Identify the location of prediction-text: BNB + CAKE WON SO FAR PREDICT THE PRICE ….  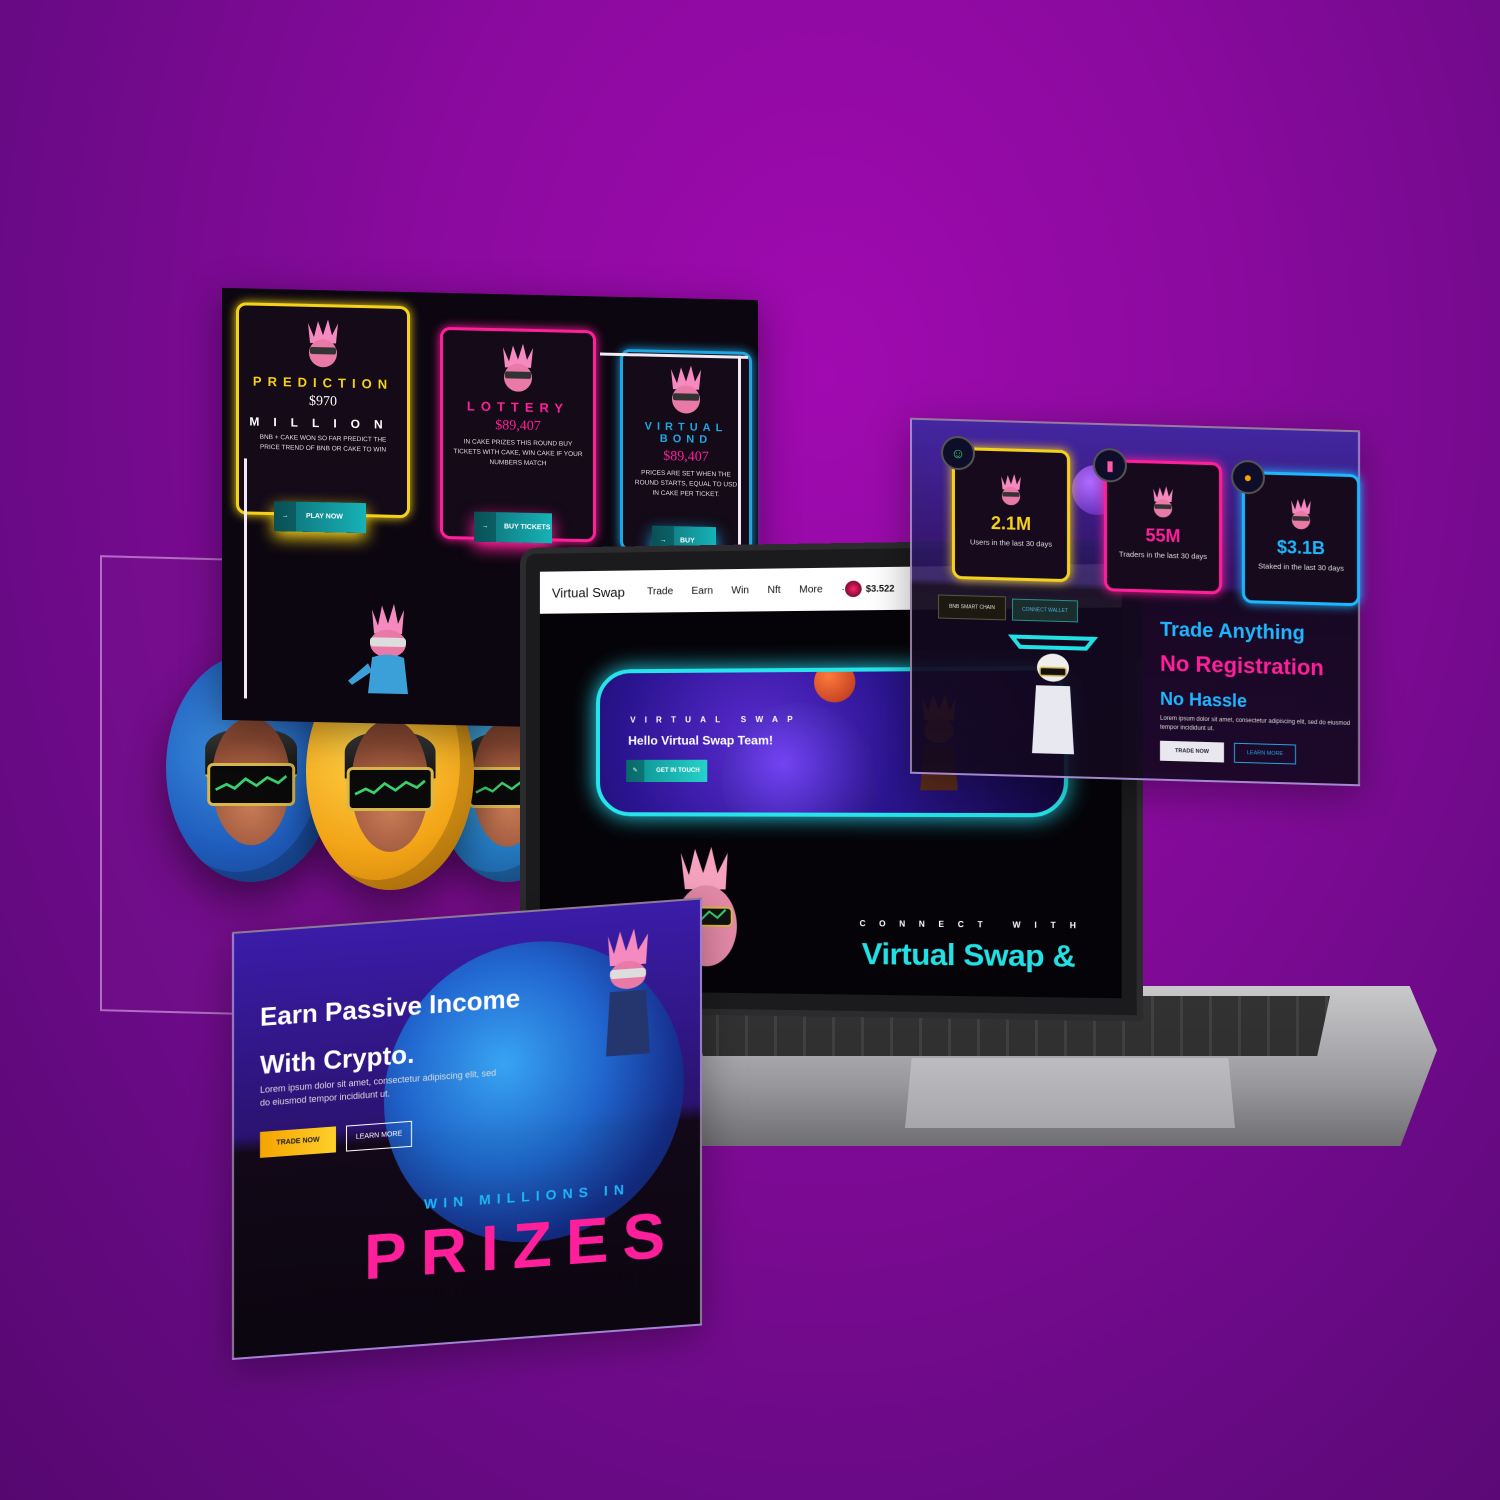
(323, 443).